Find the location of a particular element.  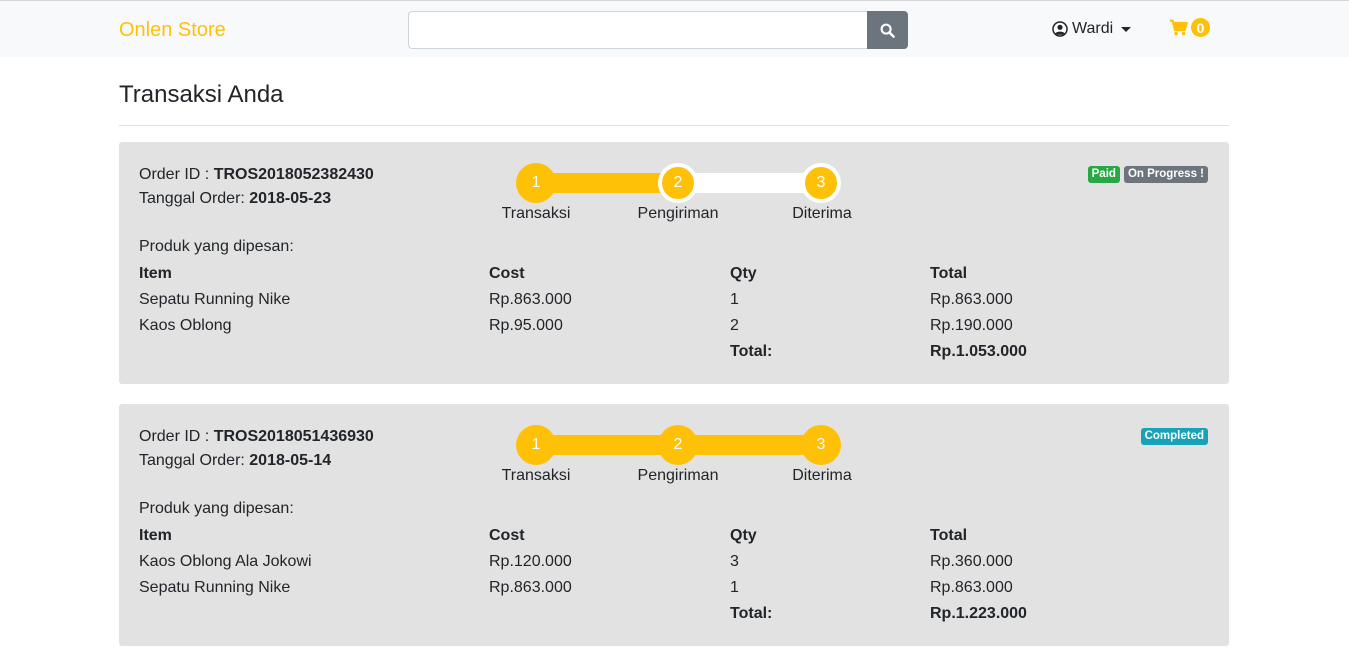

search-input is located at coordinates (637, 30).